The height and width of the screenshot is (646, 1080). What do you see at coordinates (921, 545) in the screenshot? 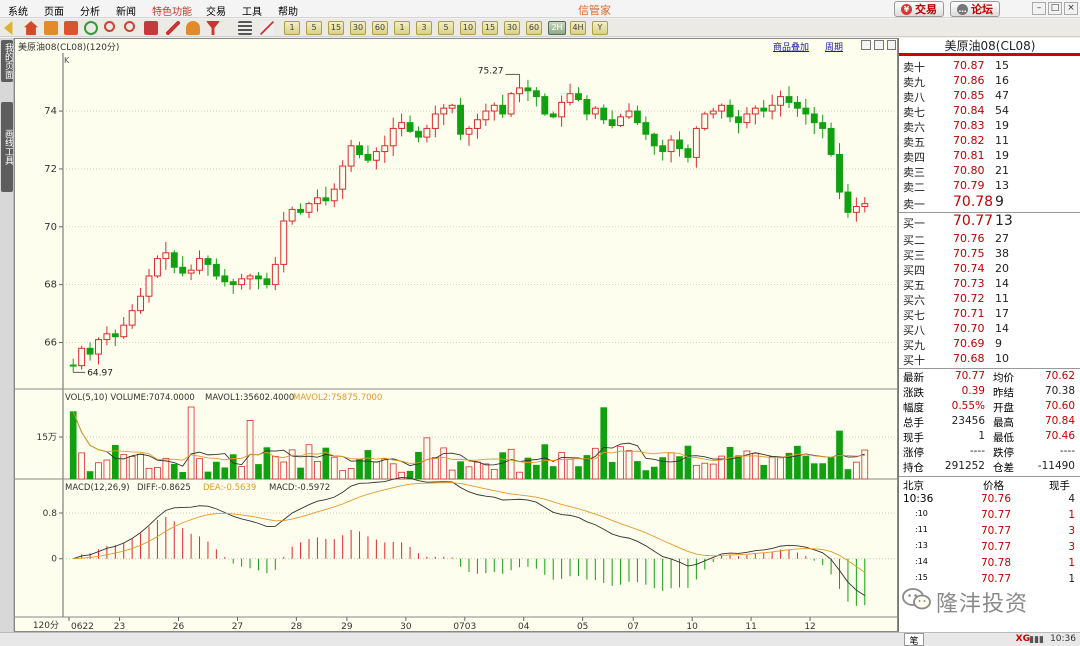
I see `tick-time: :13` at bounding box center [921, 545].